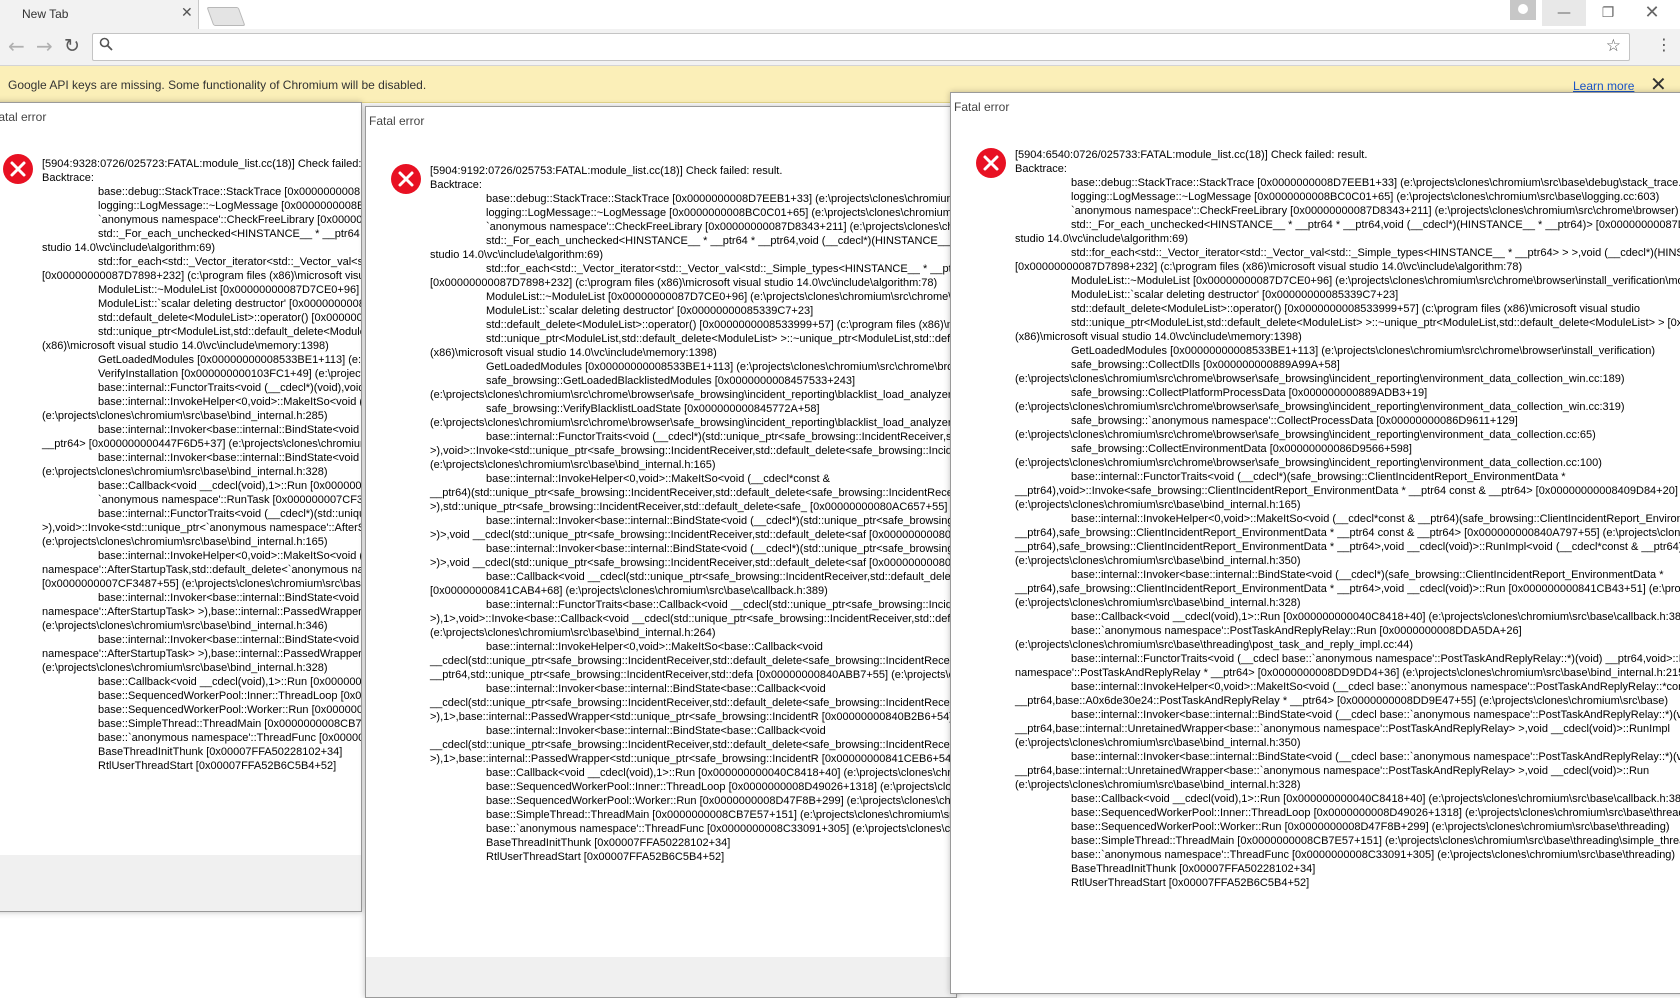 This screenshot has width=1680, height=998. What do you see at coordinates (16, 46) in the screenshot?
I see `back-icon: ←` at bounding box center [16, 46].